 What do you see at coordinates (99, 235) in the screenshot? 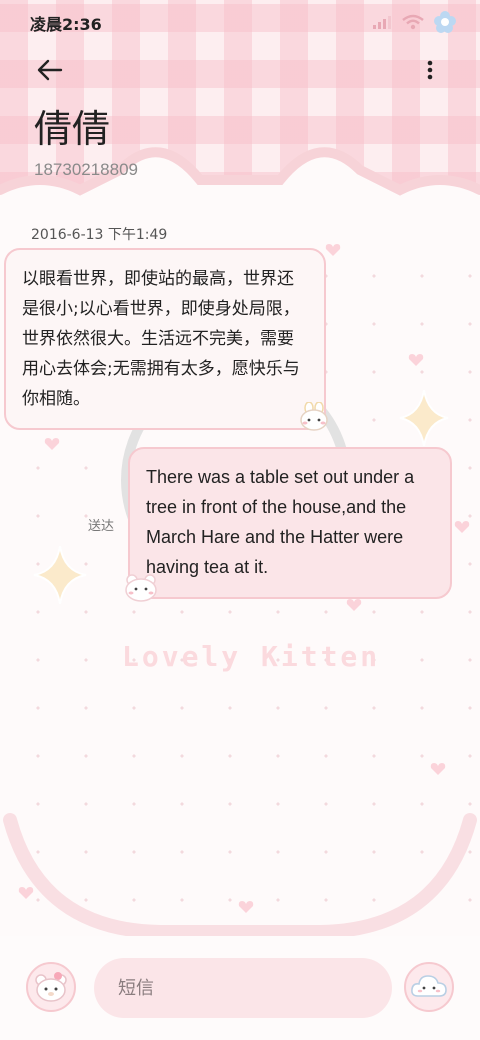
I see `message-date: 2016-6-13 下午1:49` at bounding box center [99, 235].